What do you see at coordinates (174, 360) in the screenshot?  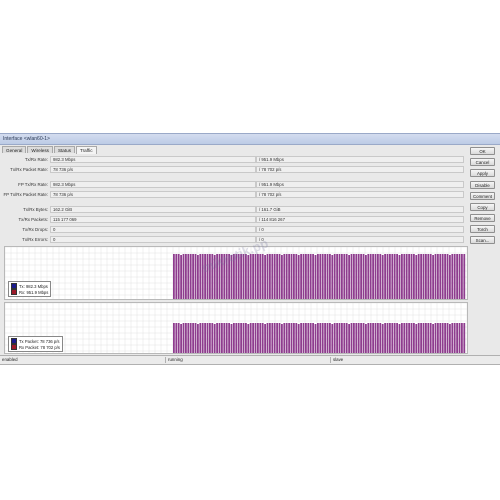 I see `status-running: running` at bounding box center [174, 360].